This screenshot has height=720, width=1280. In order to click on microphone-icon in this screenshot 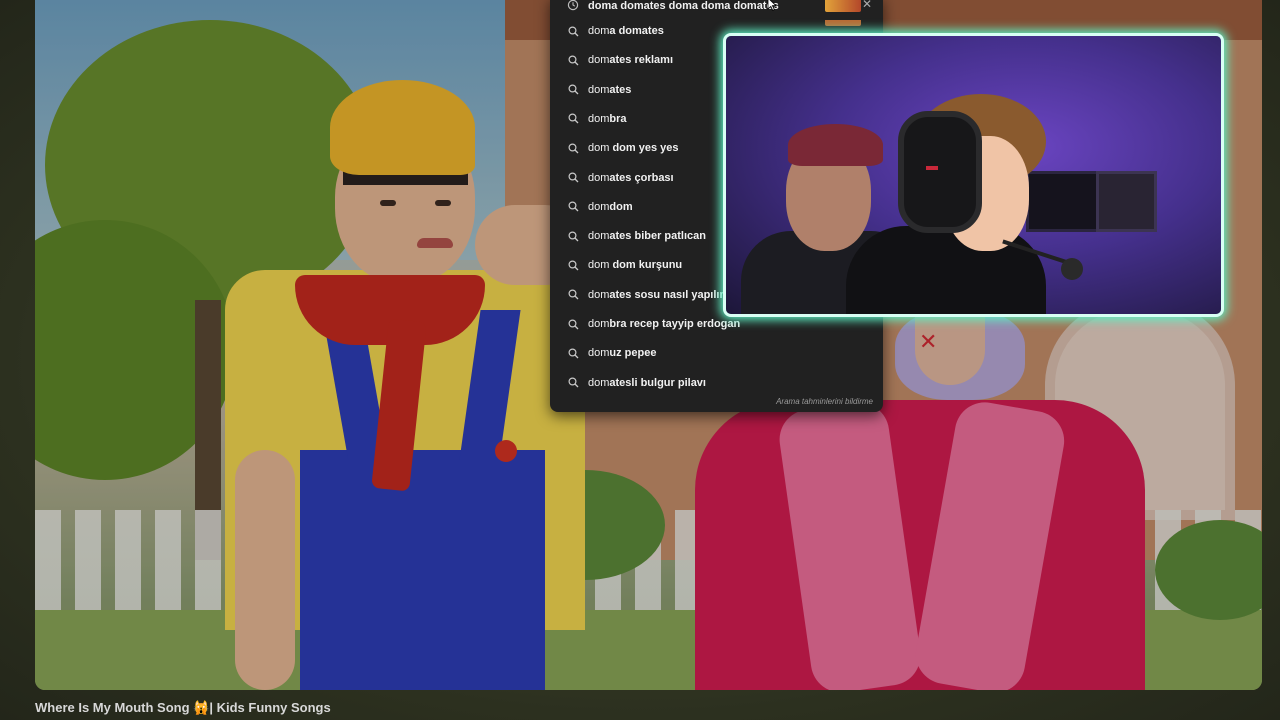, I will do `click(1072, 269)`.